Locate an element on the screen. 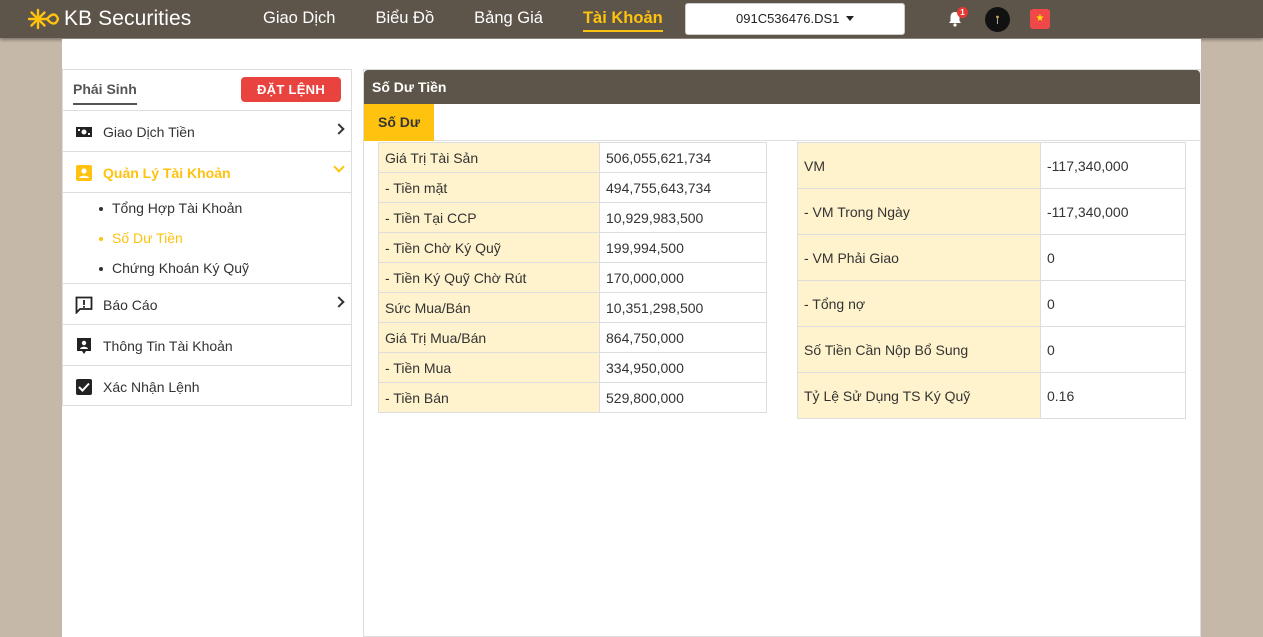 Image resolution: width=1263 pixels, height=637 pixels. row-value: 170,000,000 is located at coordinates (683, 277).